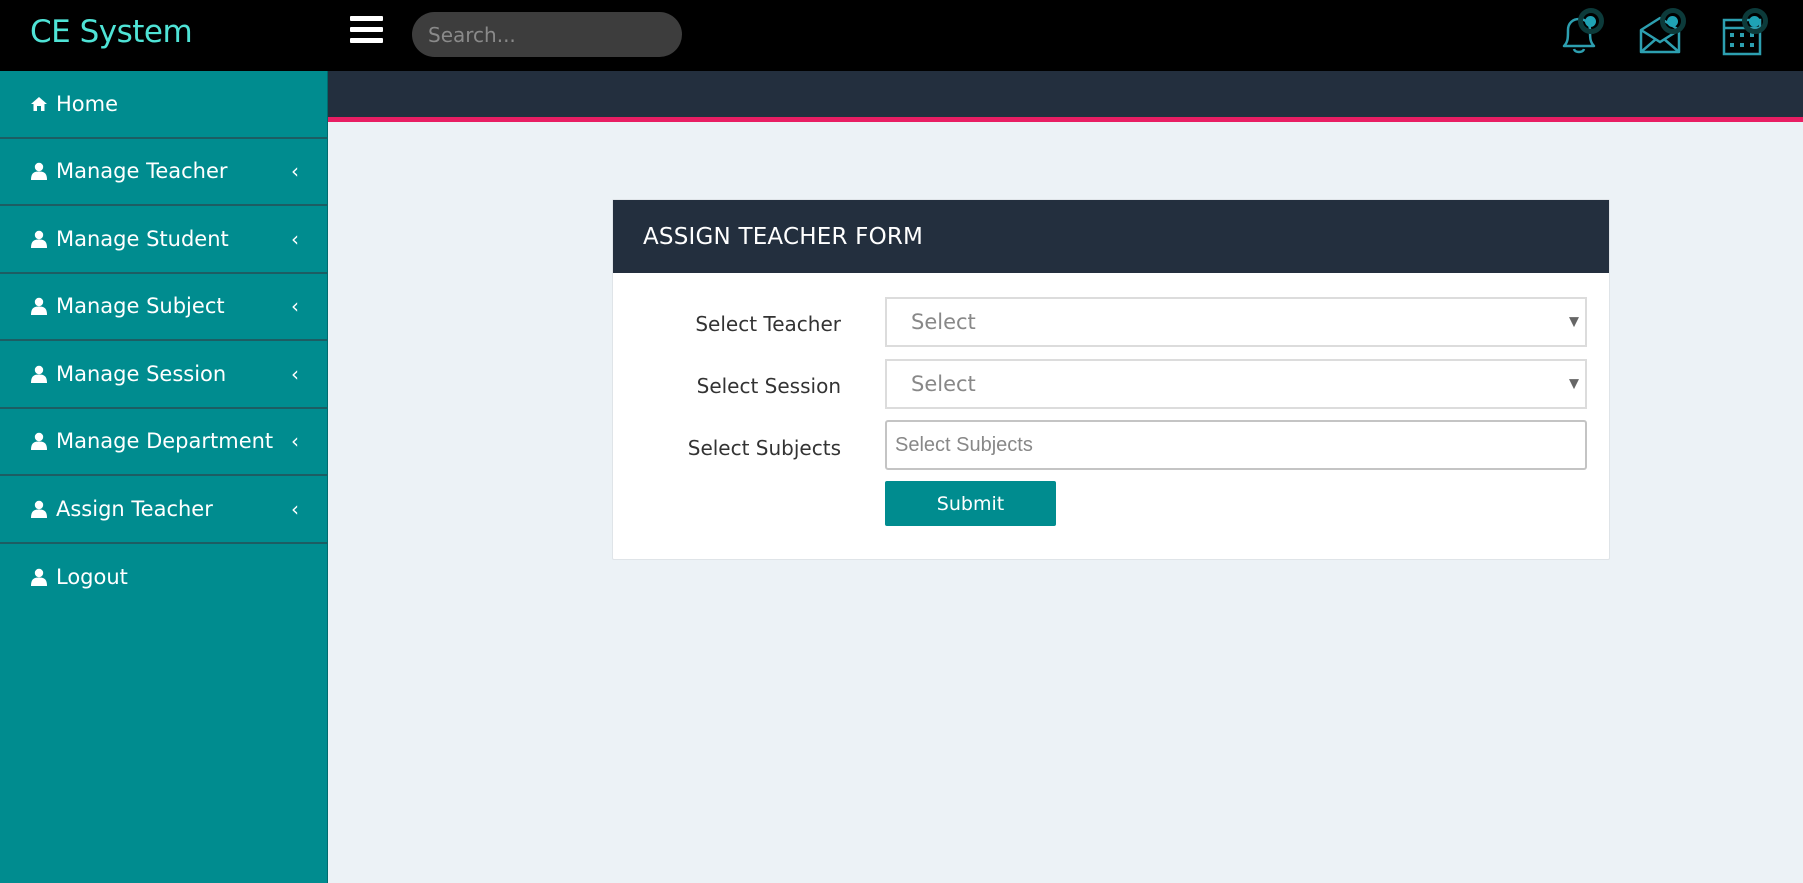 The height and width of the screenshot is (883, 1803). I want to click on accent-divider, so click(1065, 119).